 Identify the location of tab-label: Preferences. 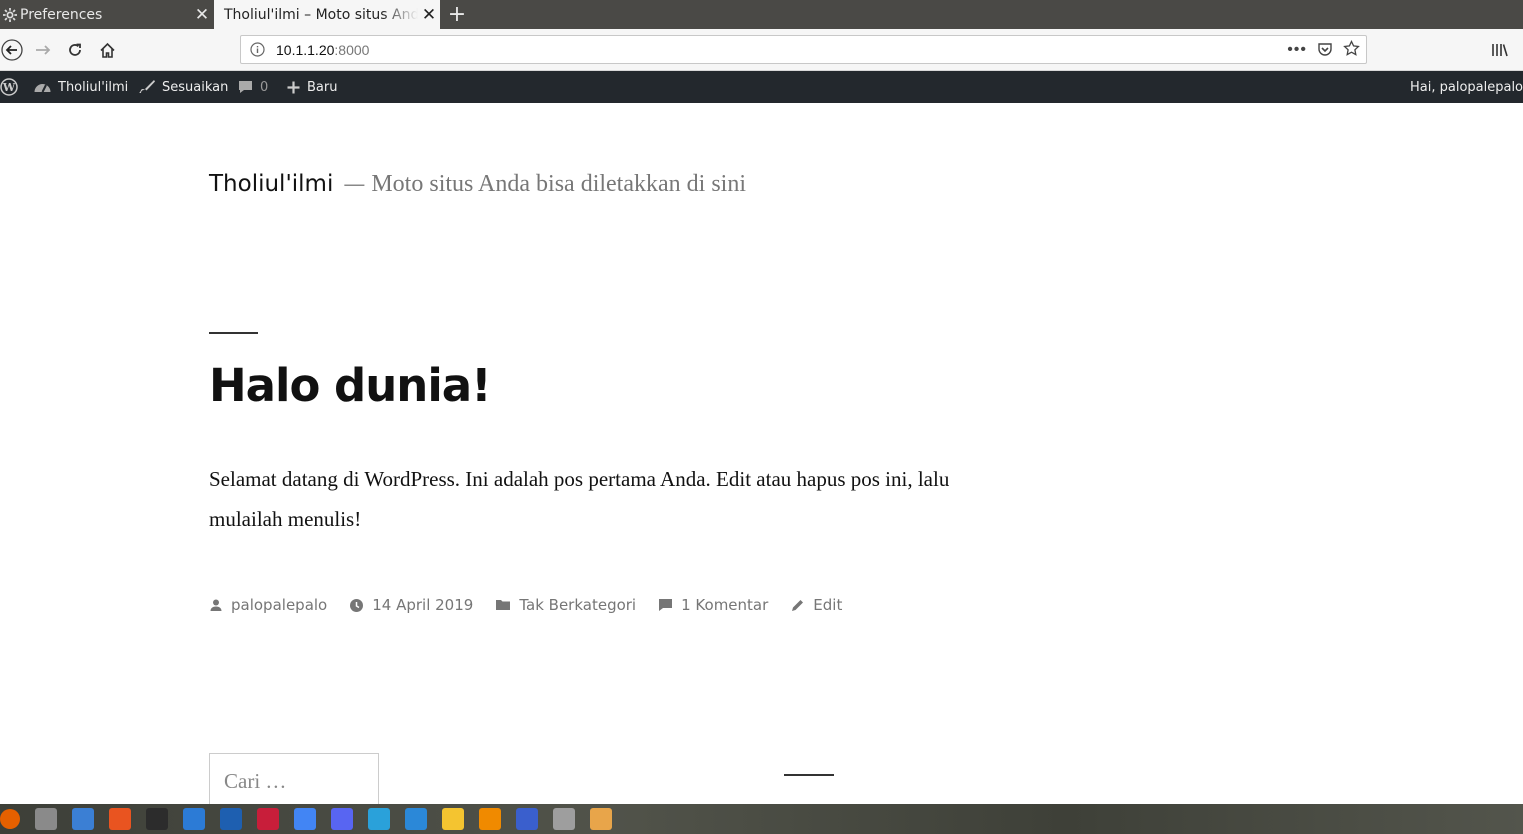
(61, 14).